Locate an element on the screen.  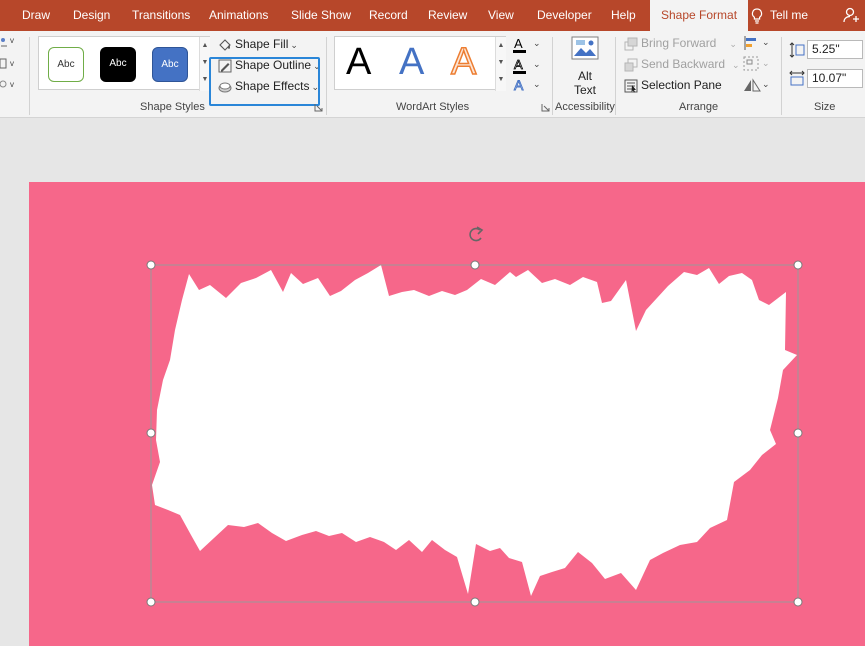
resize-handle-top is located at coordinates (475, 265).